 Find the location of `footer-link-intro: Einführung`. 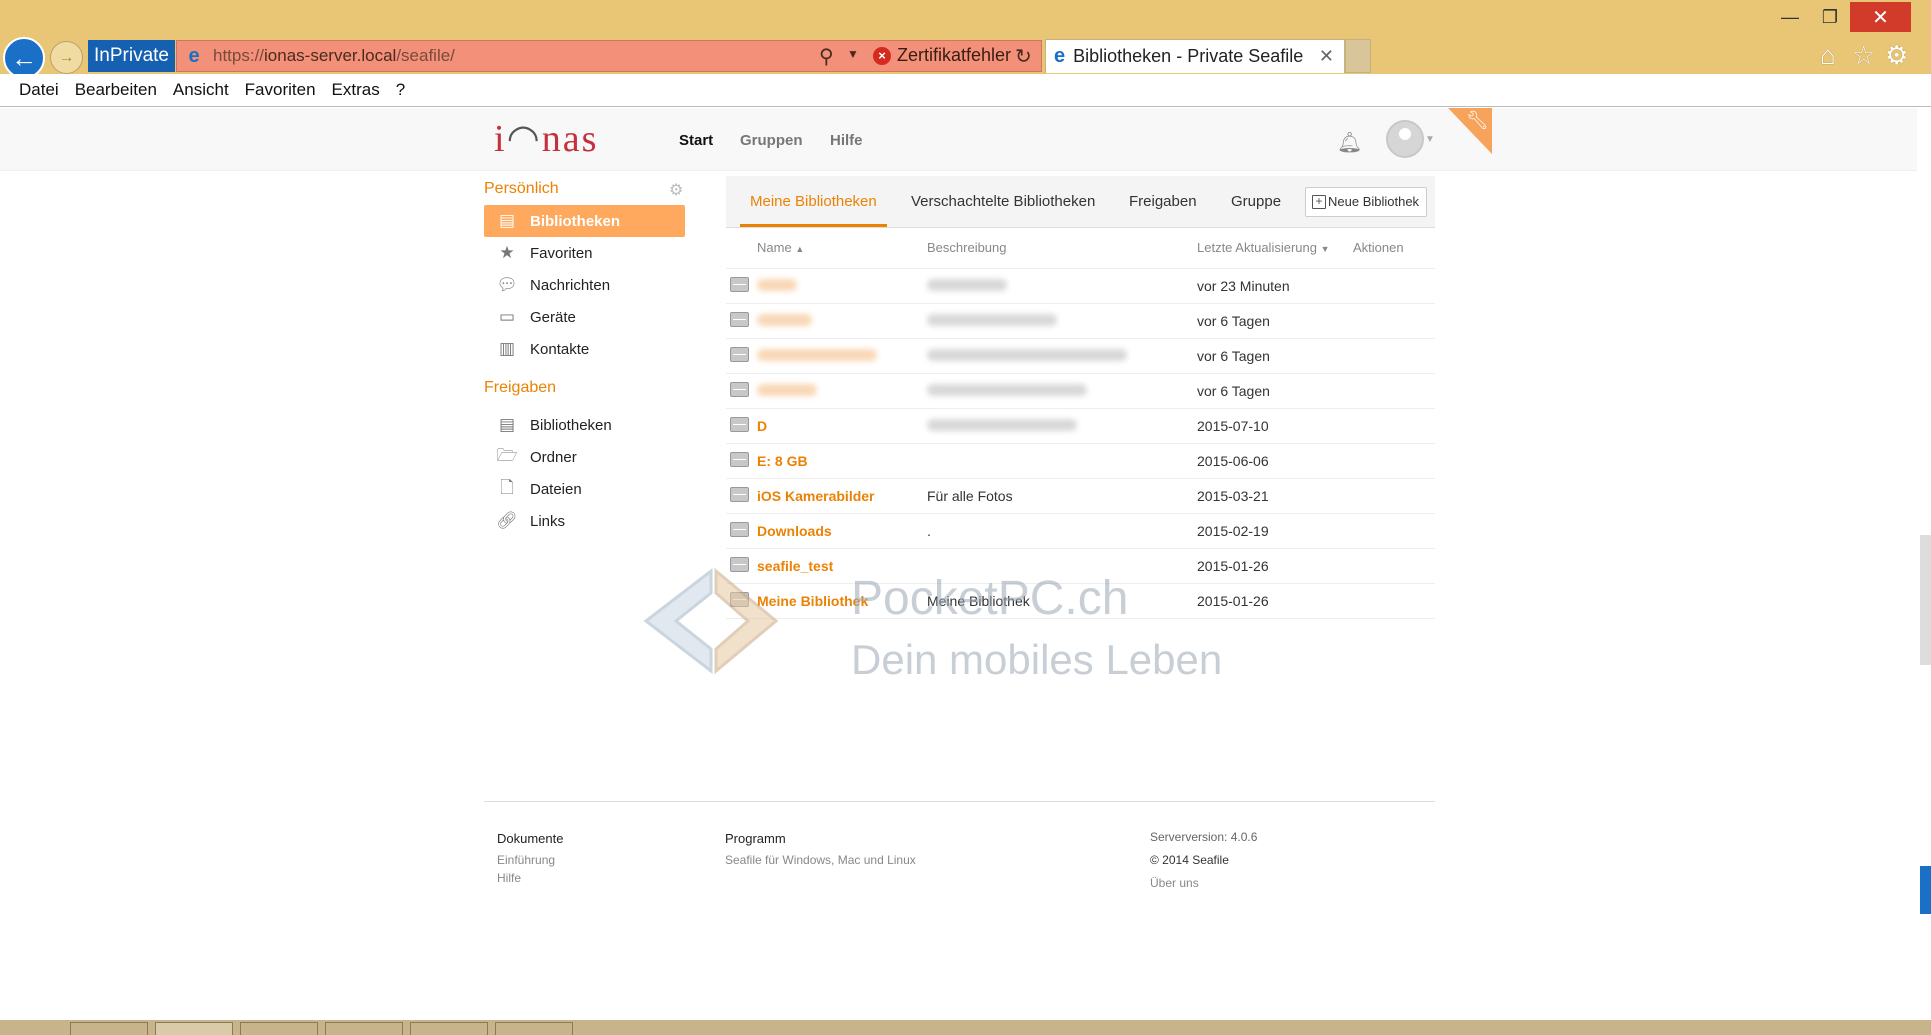

footer-link-intro: Einführung is located at coordinates (530, 860).